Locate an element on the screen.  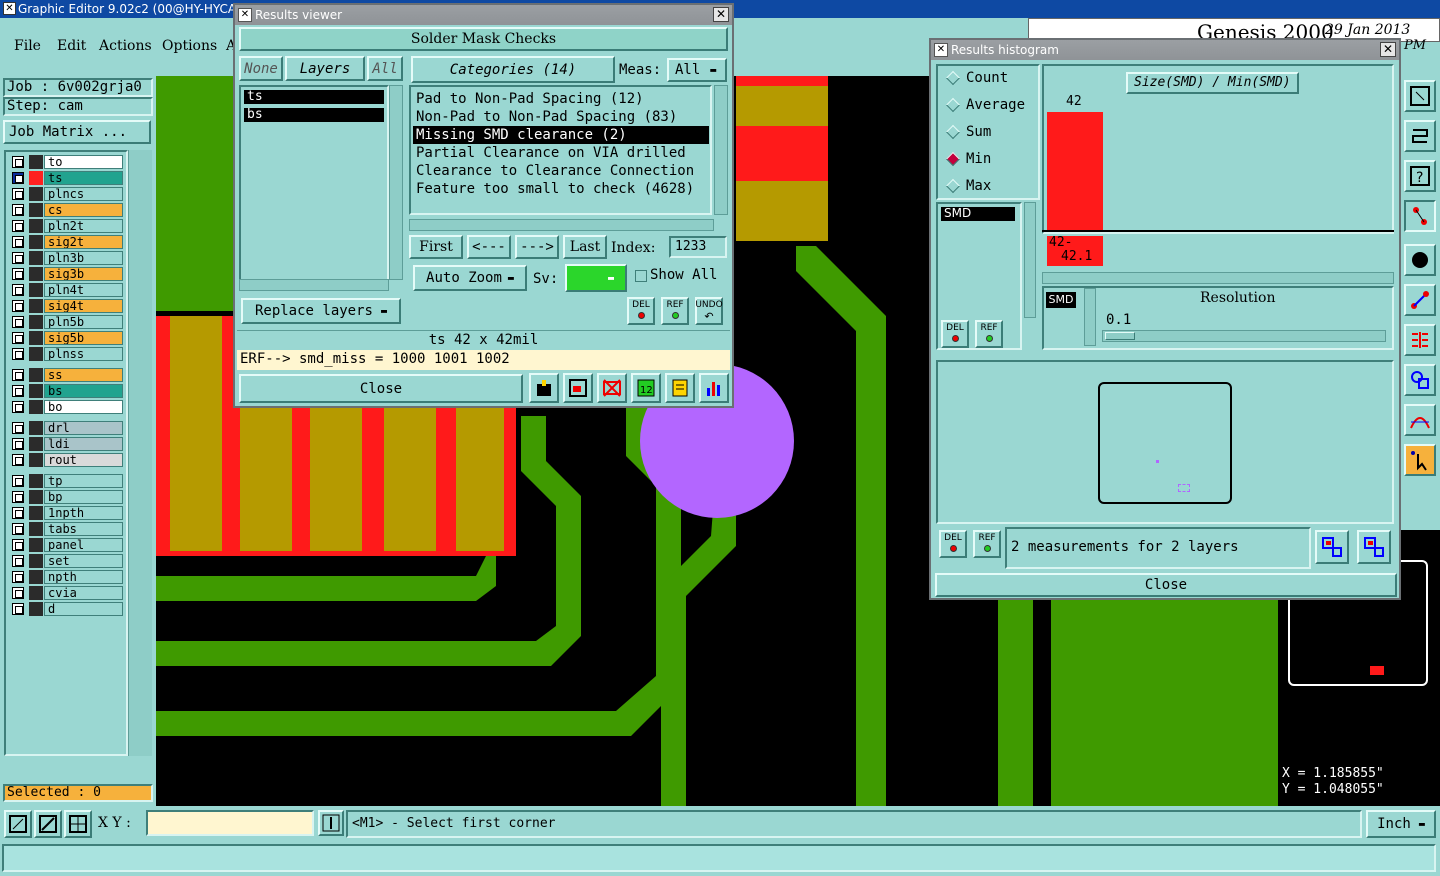
layer-name: tp is located at coordinates (83, 481).